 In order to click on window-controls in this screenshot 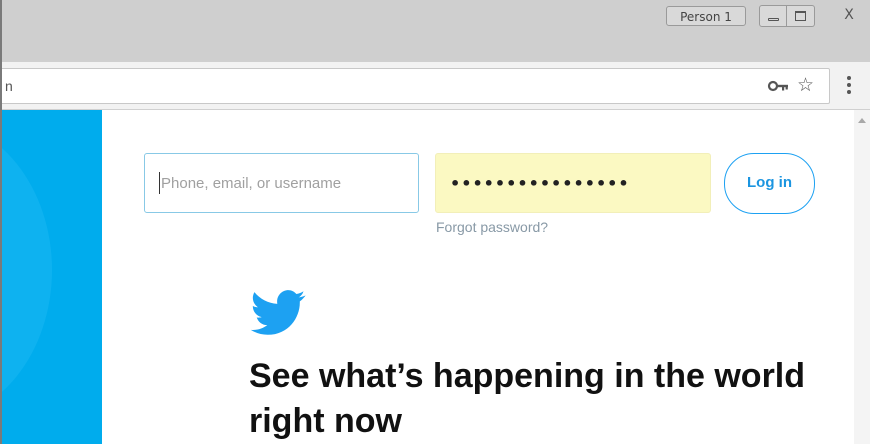, I will do `click(787, 16)`.